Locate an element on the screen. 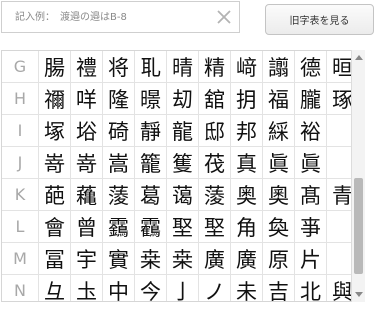 The image size is (379, 314). character-cell: 裕 is located at coordinates (311, 130).